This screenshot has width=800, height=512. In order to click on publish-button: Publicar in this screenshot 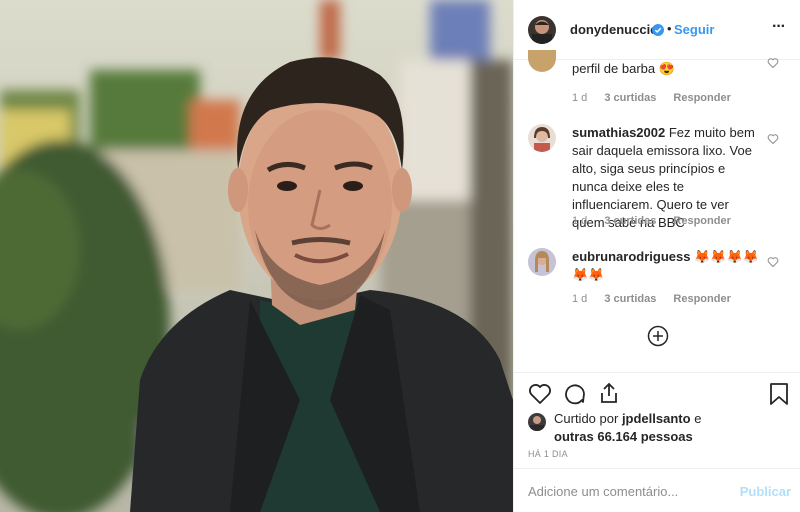, I will do `click(765, 491)`.